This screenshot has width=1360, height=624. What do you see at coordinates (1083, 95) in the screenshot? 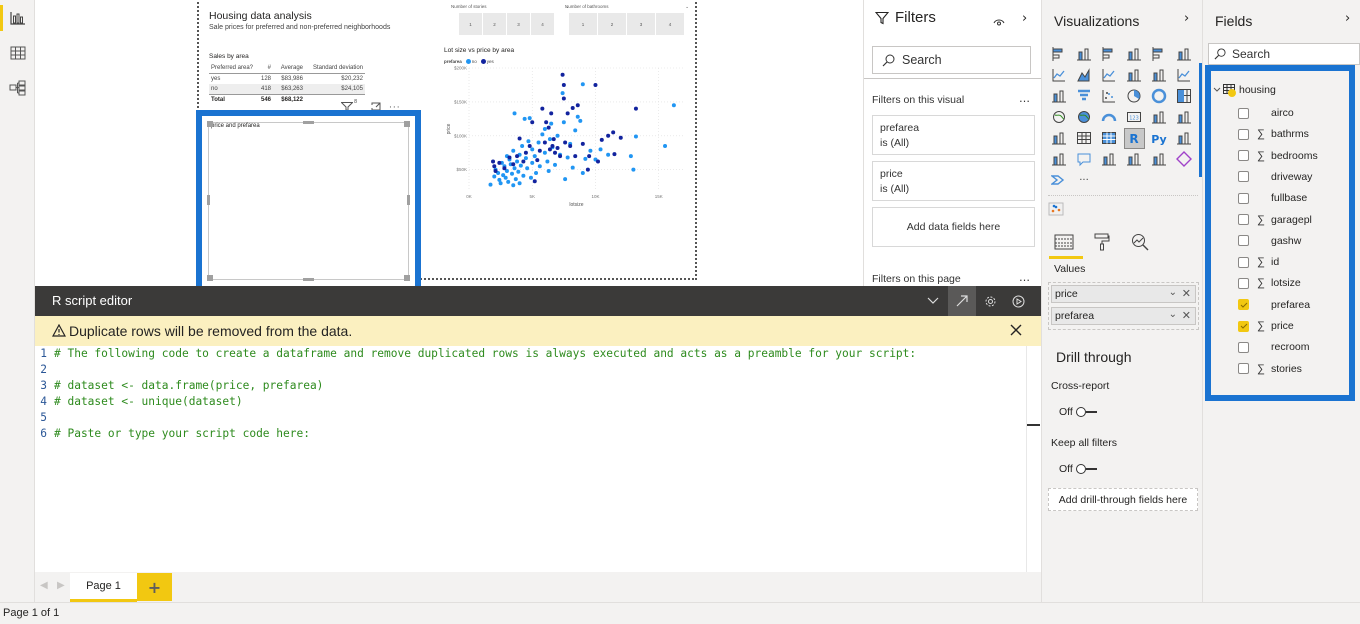
I see `visual-type-funnel-chart` at bounding box center [1083, 95].